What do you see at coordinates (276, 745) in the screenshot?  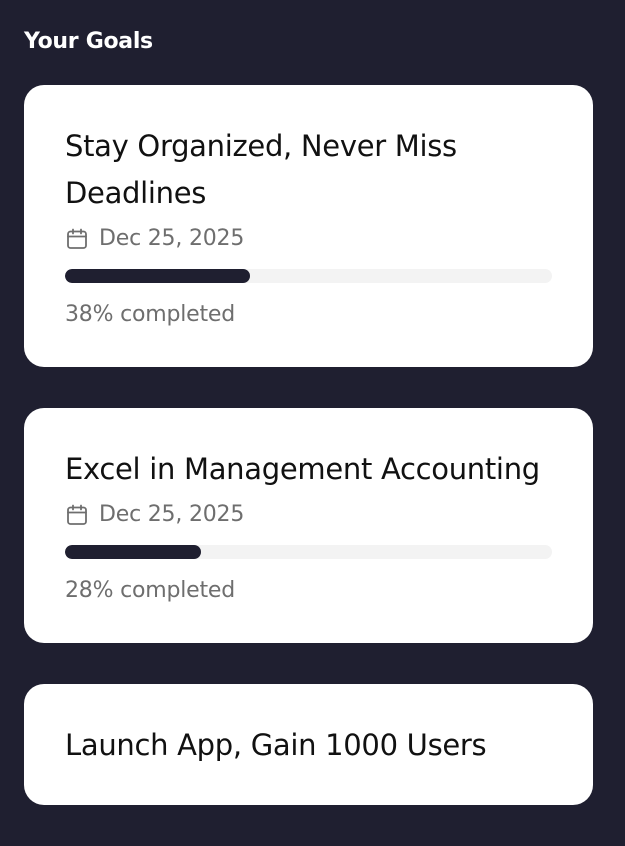 I see `goal-title: Launch App, Gain 1000 Users` at bounding box center [276, 745].